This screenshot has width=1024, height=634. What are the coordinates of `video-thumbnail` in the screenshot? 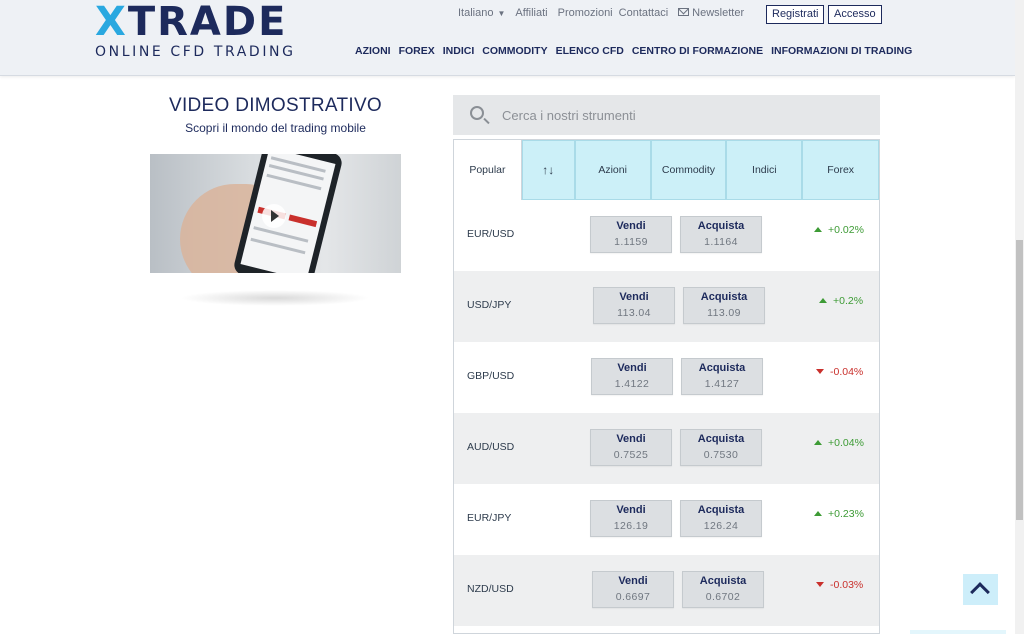 It's located at (275, 213).